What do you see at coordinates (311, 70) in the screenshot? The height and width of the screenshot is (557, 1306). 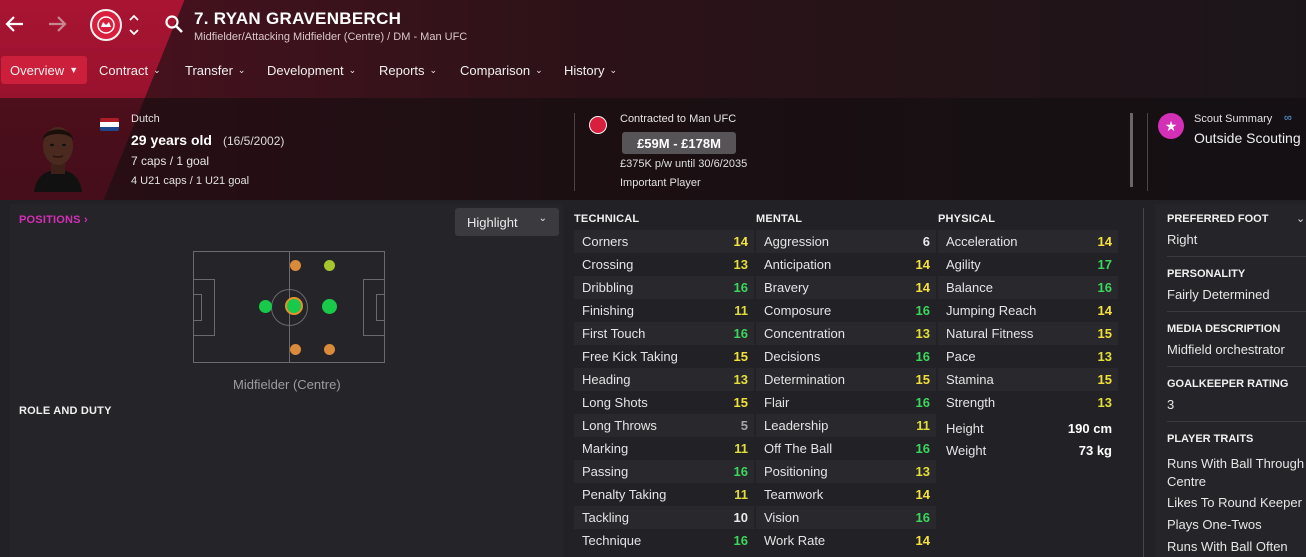 I see `tab-development: Development ⌄` at bounding box center [311, 70].